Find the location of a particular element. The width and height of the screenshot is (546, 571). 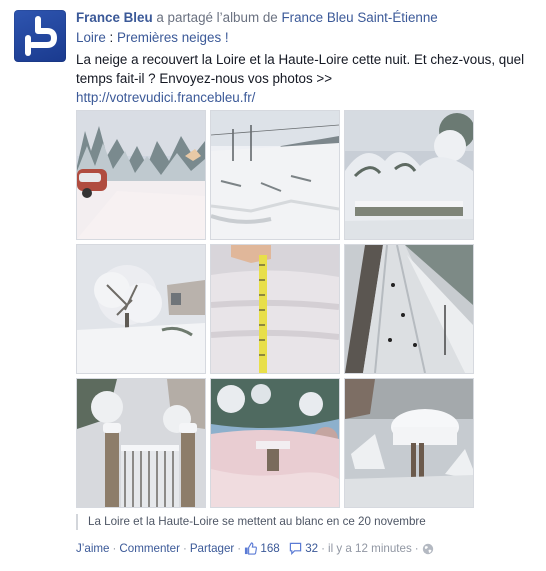

photo-snow-depth-measuring-tape is located at coordinates (275, 309).